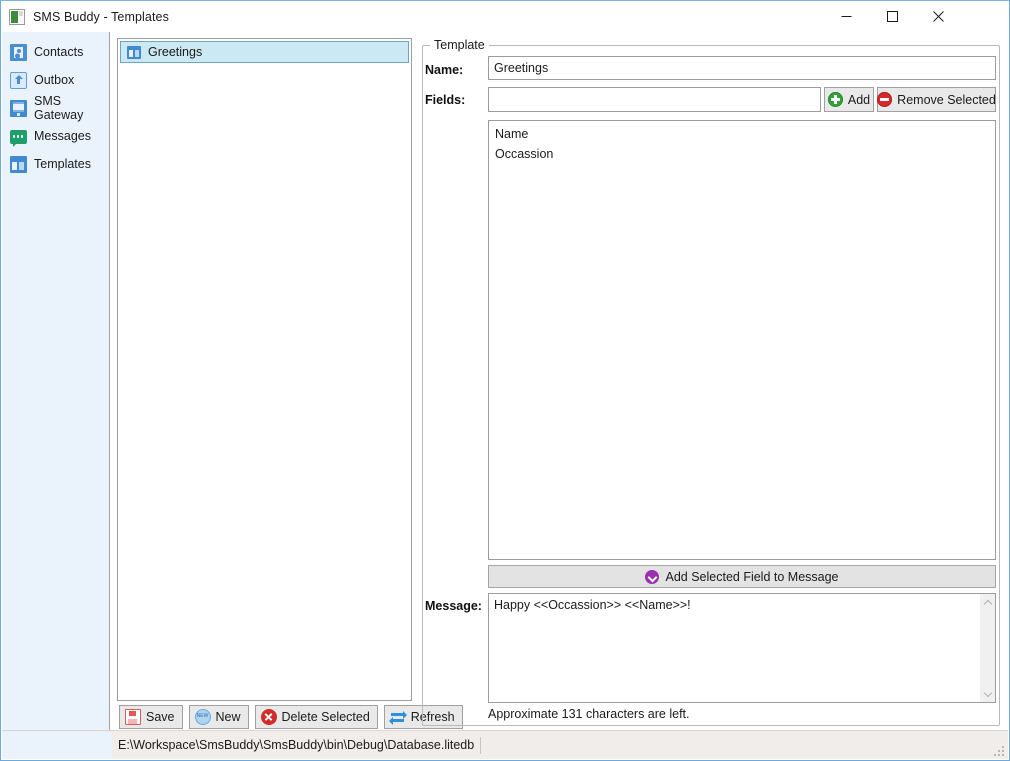 Image resolution: width=1010 pixels, height=761 pixels. I want to click on name-label: Name:, so click(444, 70).